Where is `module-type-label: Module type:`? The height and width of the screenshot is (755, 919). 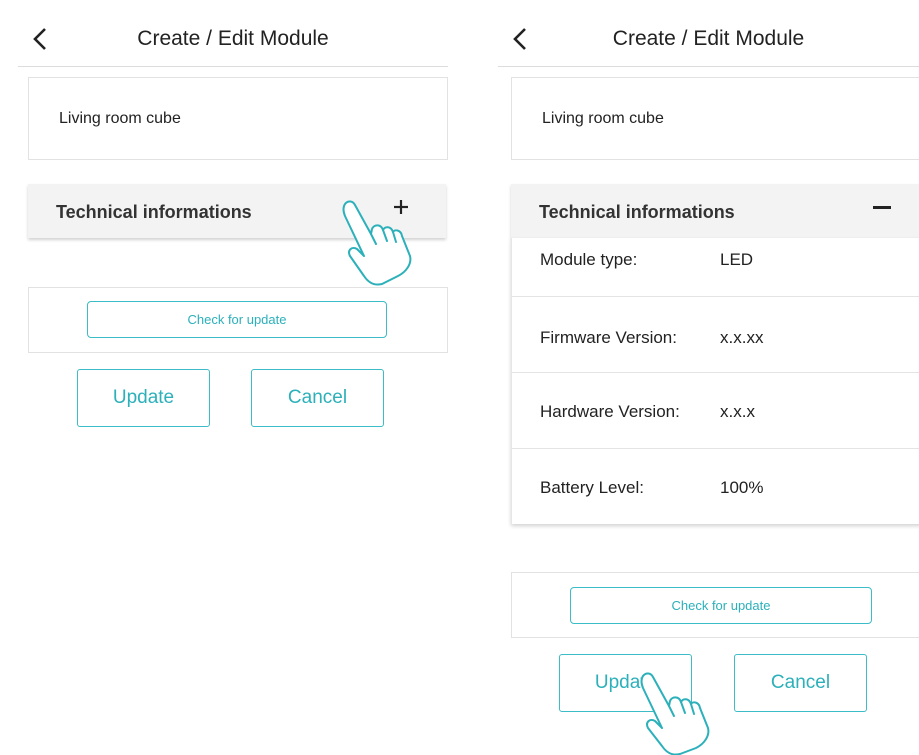
module-type-label: Module type: is located at coordinates (589, 259).